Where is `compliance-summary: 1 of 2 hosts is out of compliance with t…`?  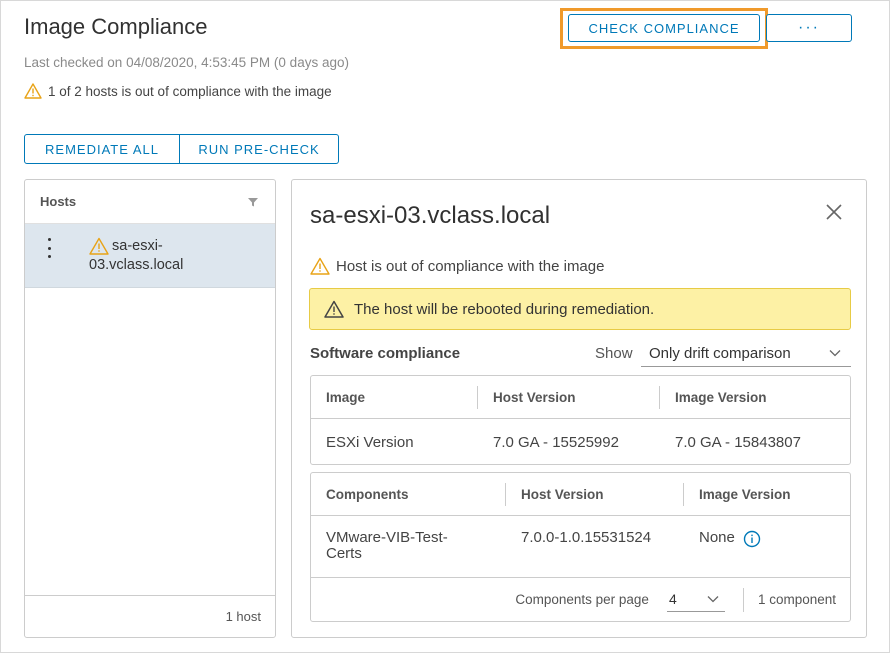 compliance-summary: 1 of 2 hosts is out of compliance with t… is located at coordinates (178, 91).